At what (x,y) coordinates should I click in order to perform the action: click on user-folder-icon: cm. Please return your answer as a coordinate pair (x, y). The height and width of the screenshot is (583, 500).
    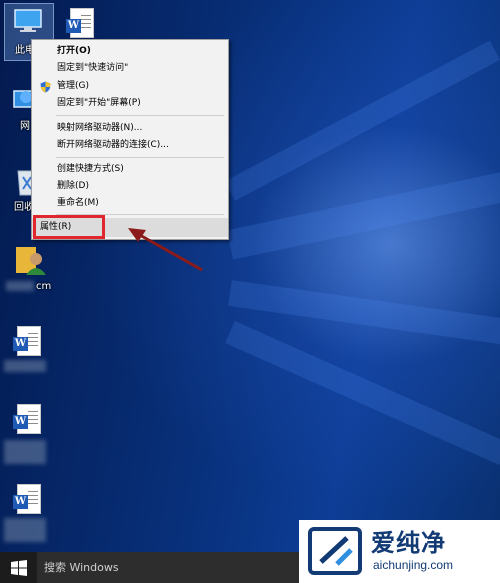
    Looking at the image, I should click on (28, 268).